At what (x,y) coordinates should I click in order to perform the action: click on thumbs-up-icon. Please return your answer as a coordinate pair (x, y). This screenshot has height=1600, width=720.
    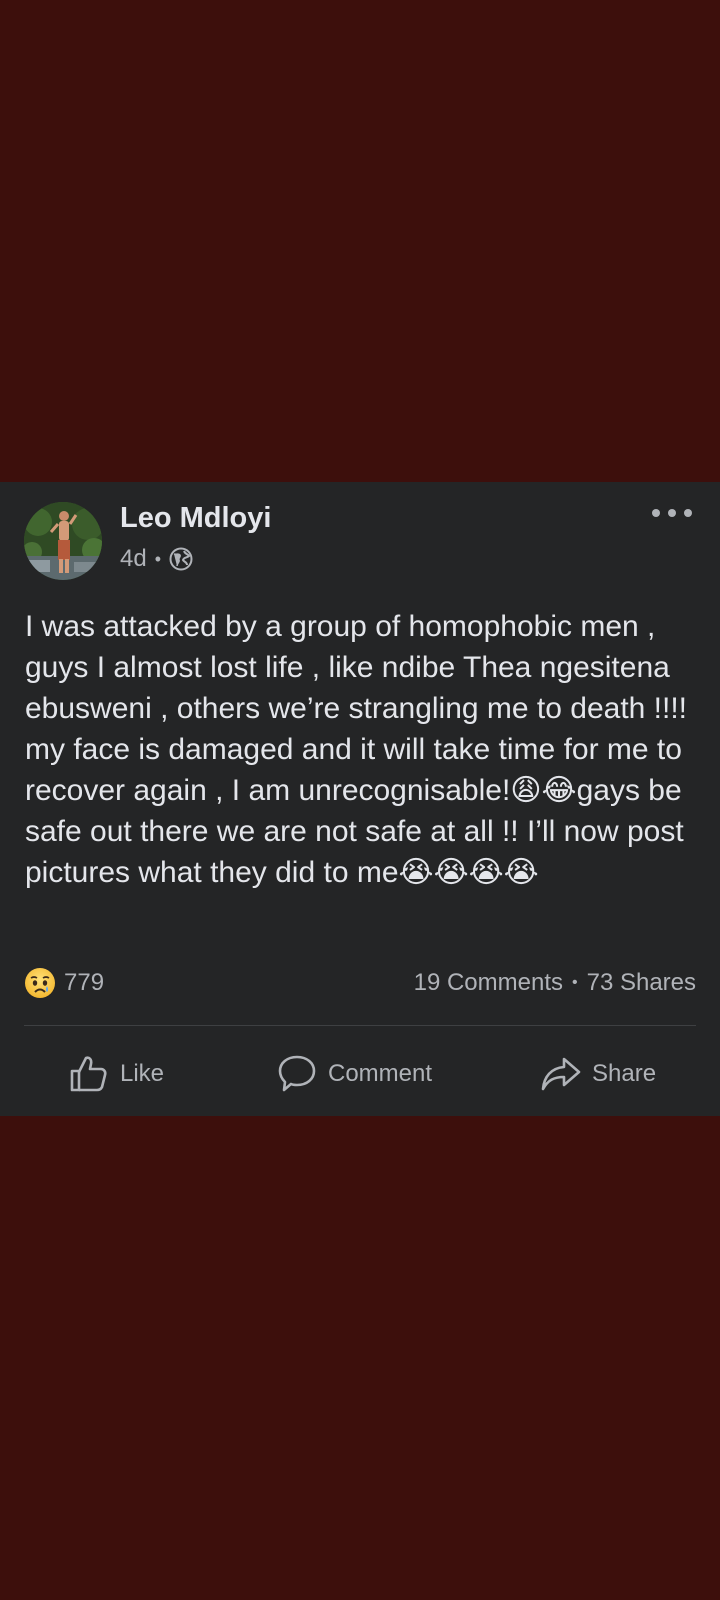
    Looking at the image, I should click on (88, 1074).